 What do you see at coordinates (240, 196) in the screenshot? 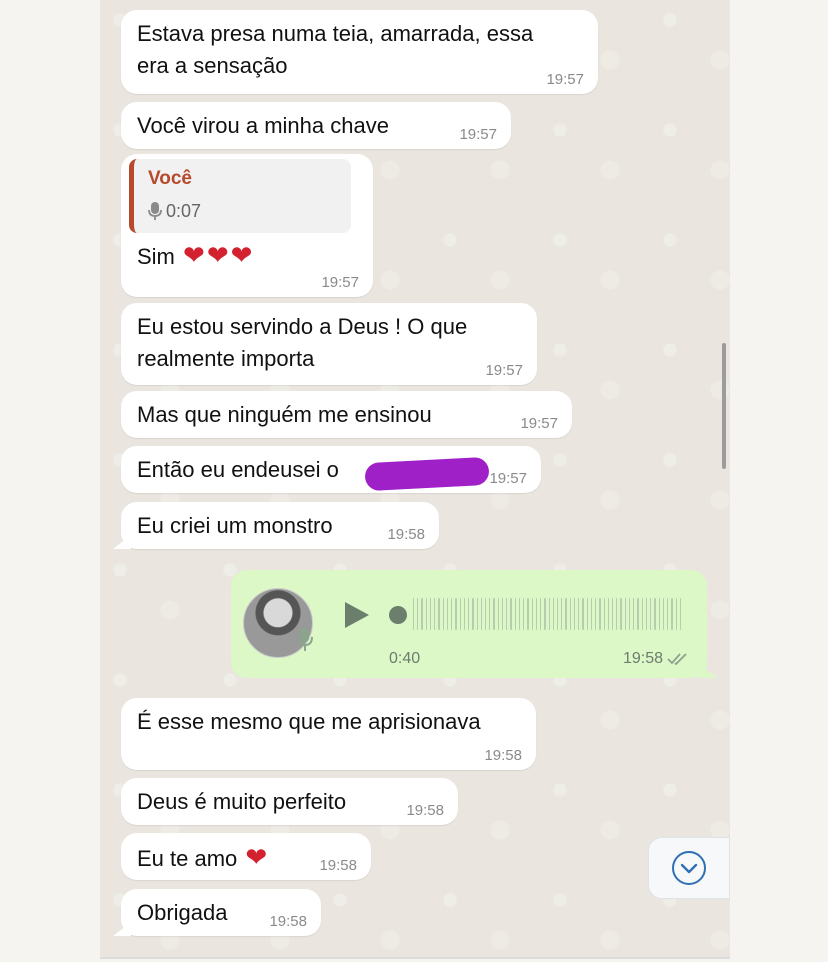
I see `quoted-voice-reply: Você 0:07` at bounding box center [240, 196].